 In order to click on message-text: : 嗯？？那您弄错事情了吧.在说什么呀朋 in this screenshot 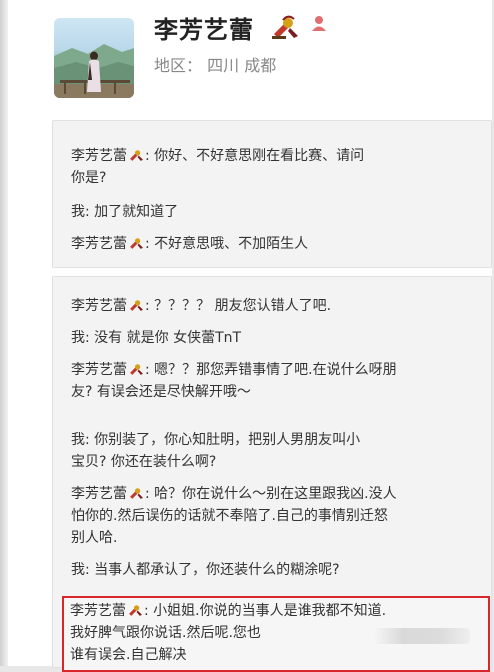, I will do `click(271, 370)`.